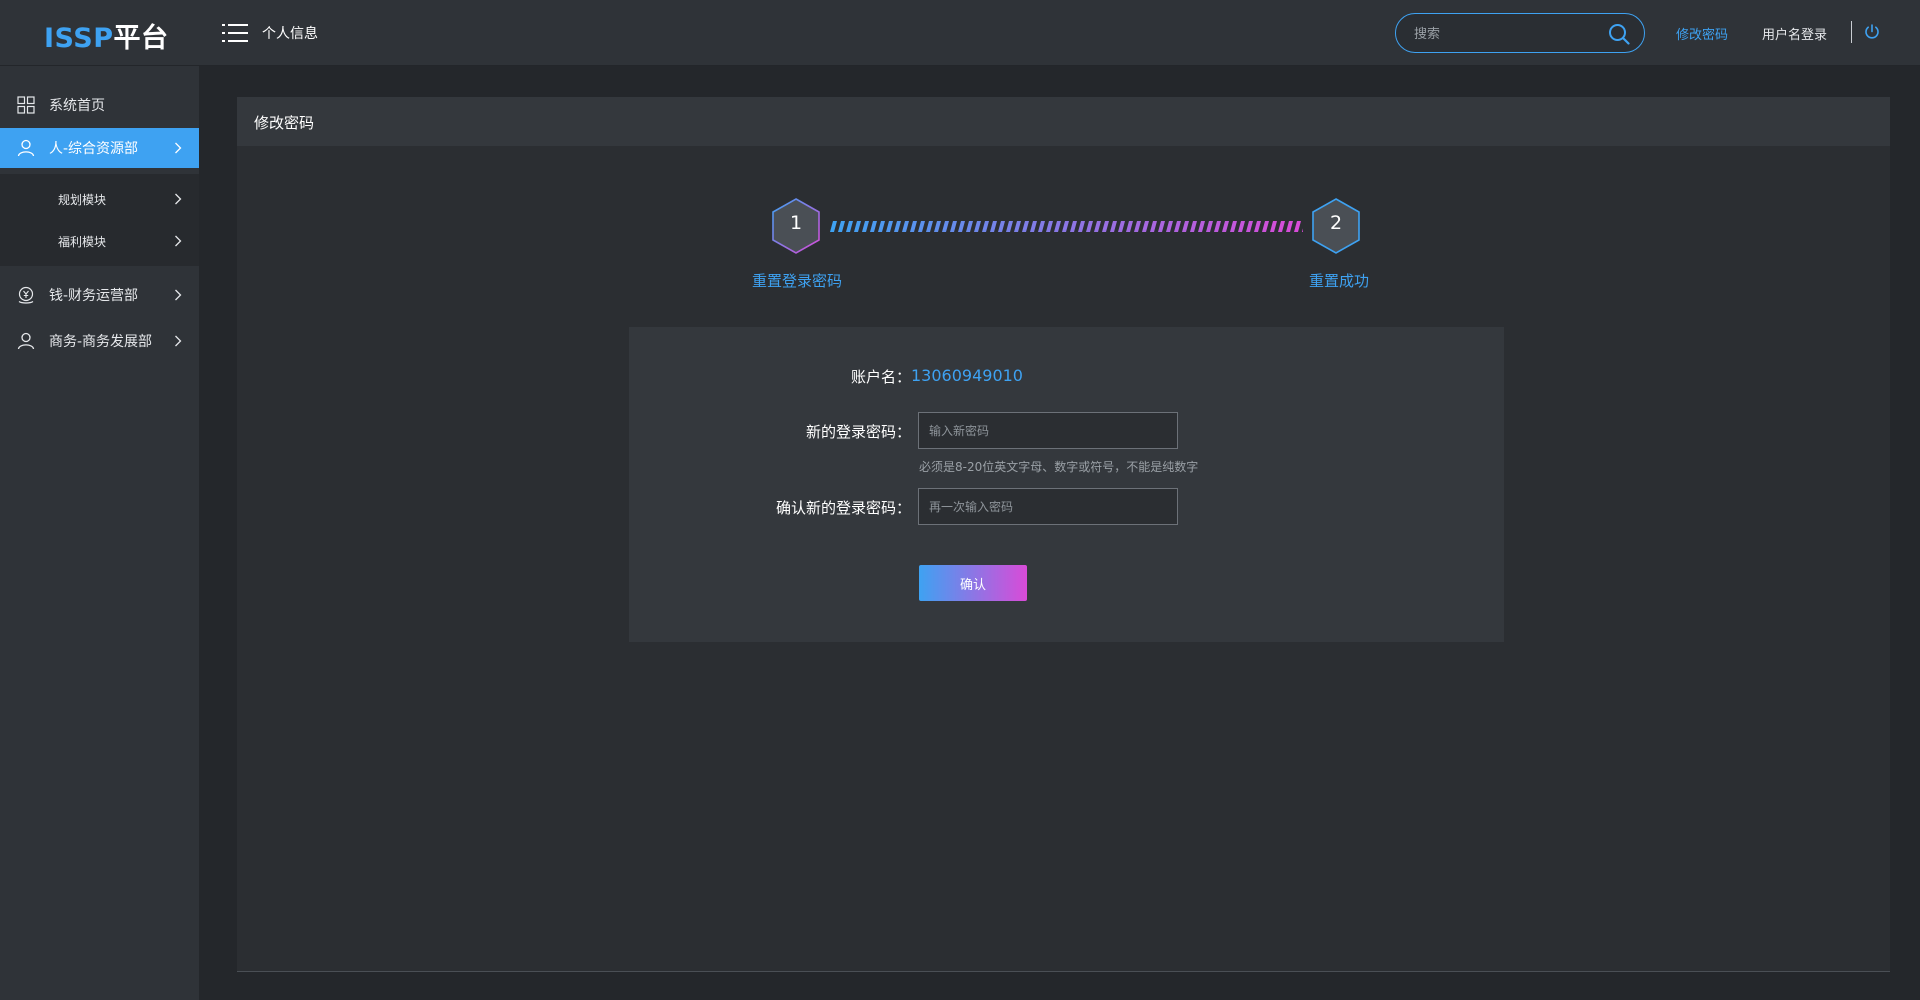  I want to click on sidebar-subitem-welfare: 福利模块, so click(99, 241).